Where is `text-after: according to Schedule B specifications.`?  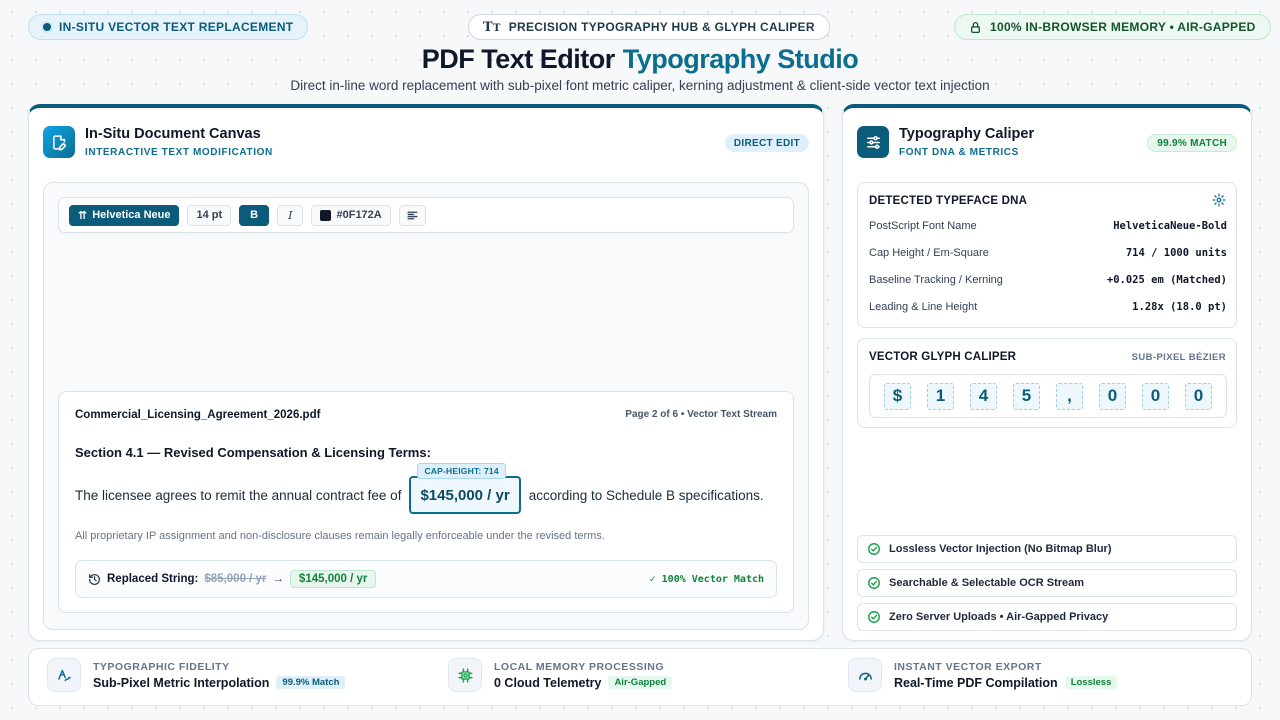 text-after: according to Schedule B specifications. is located at coordinates (646, 495).